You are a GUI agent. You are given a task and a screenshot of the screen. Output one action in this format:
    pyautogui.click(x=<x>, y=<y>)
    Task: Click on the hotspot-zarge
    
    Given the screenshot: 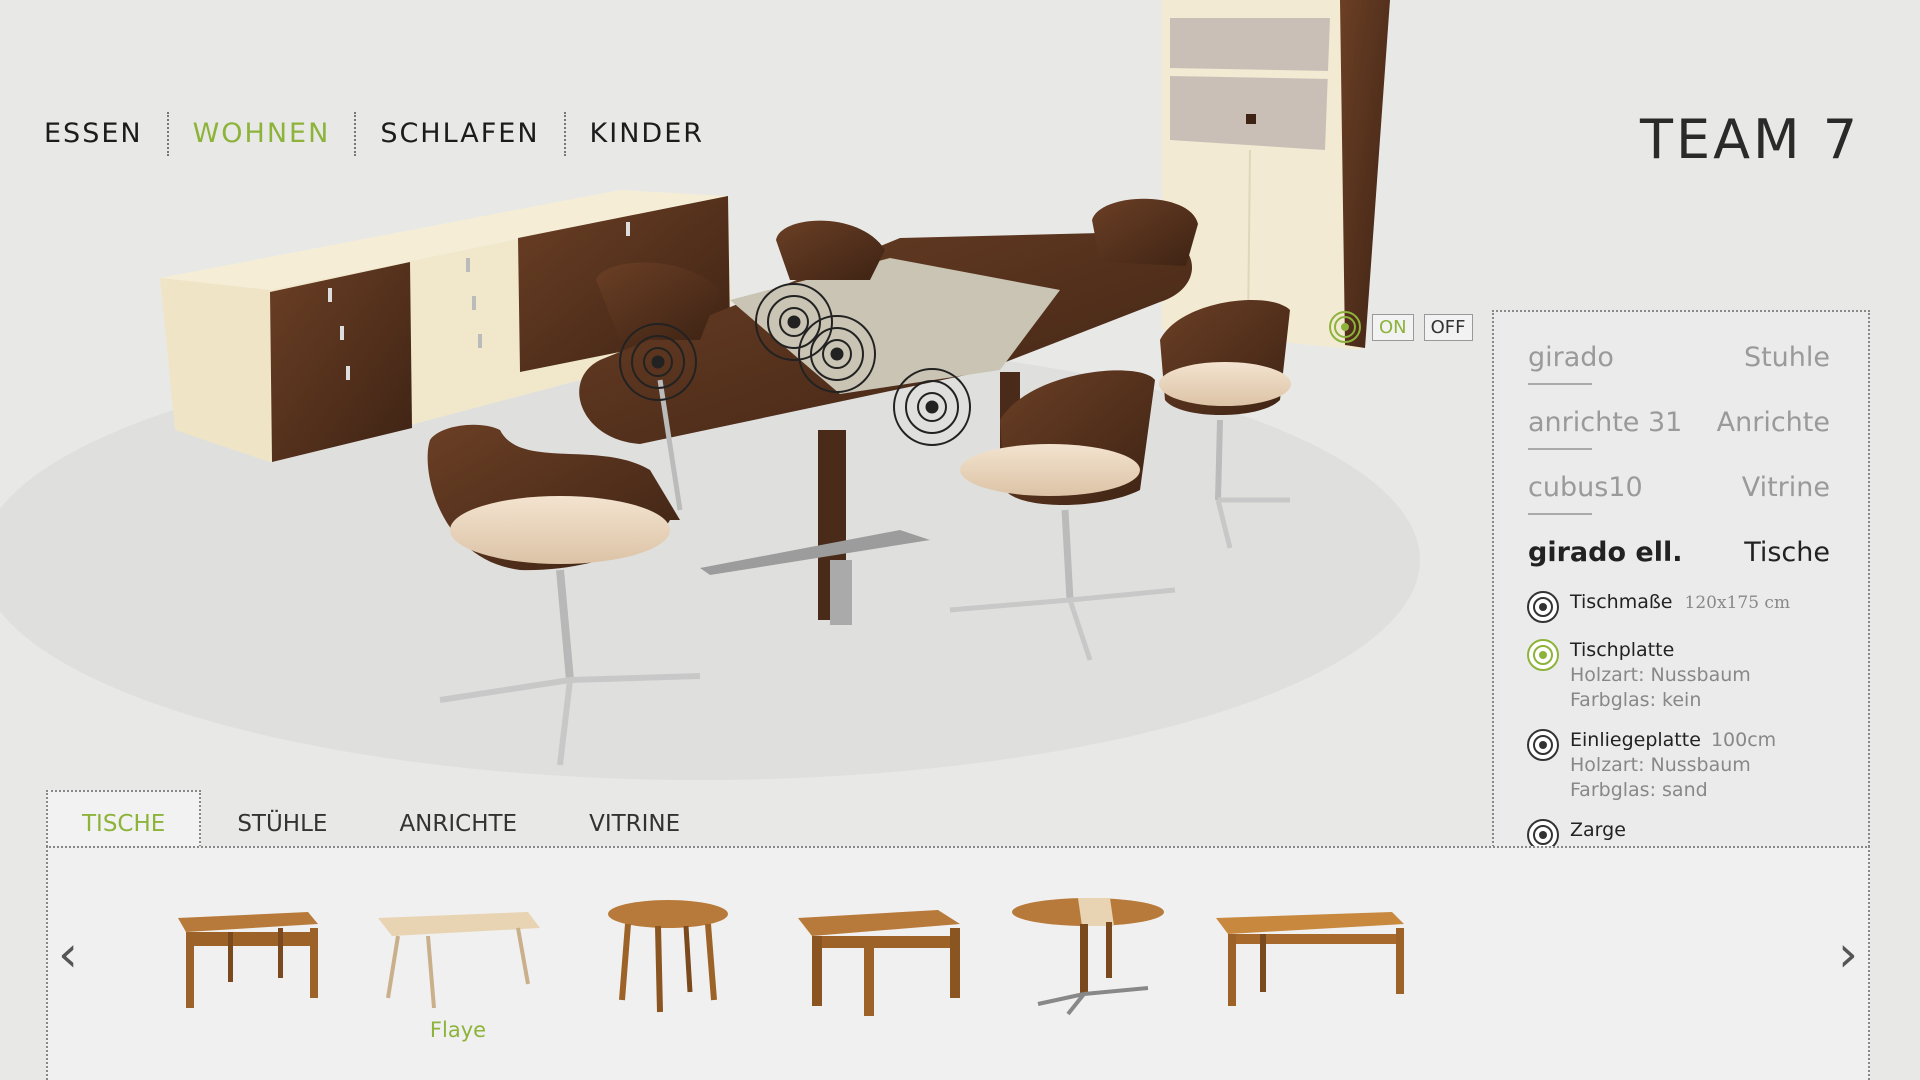 What is the action you would take?
    pyautogui.click(x=932, y=407)
    